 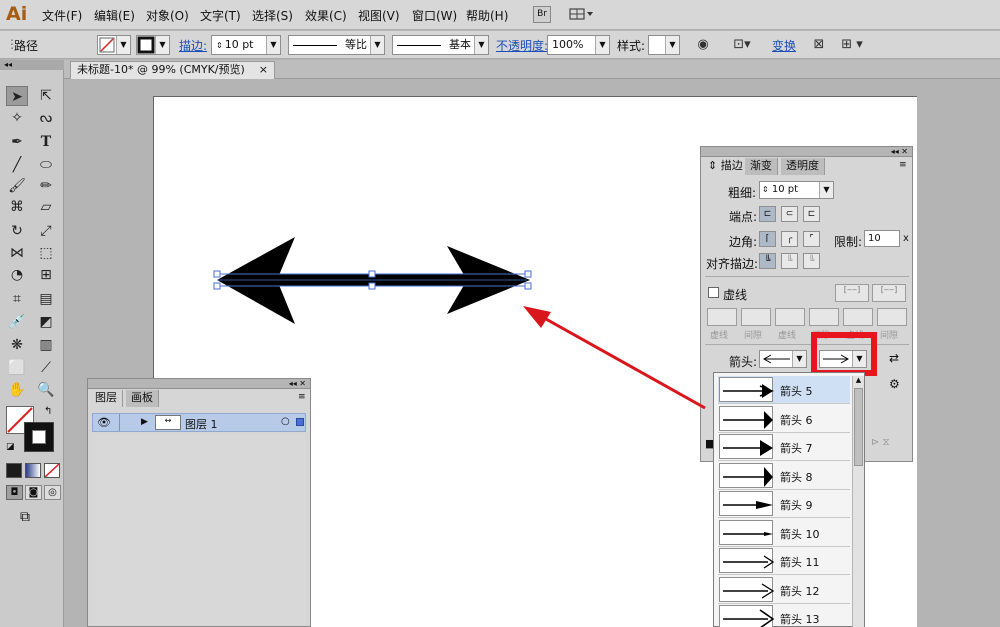 I want to click on align-options-icon: ⊡▾, so click(x=742, y=45).